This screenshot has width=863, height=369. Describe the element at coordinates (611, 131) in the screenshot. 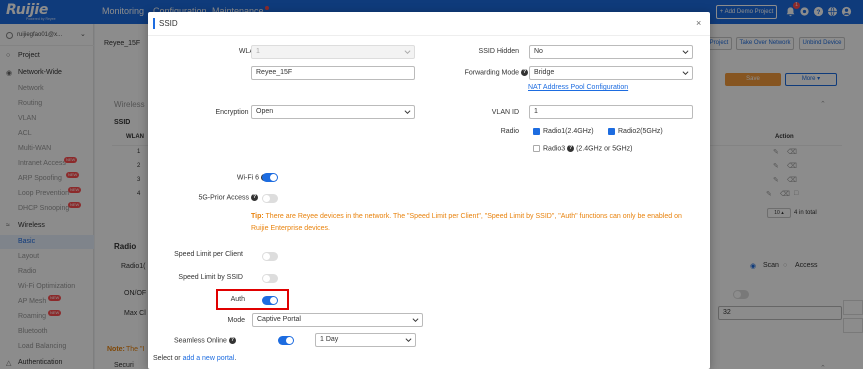

I see `radio2-checkbox` at that location.